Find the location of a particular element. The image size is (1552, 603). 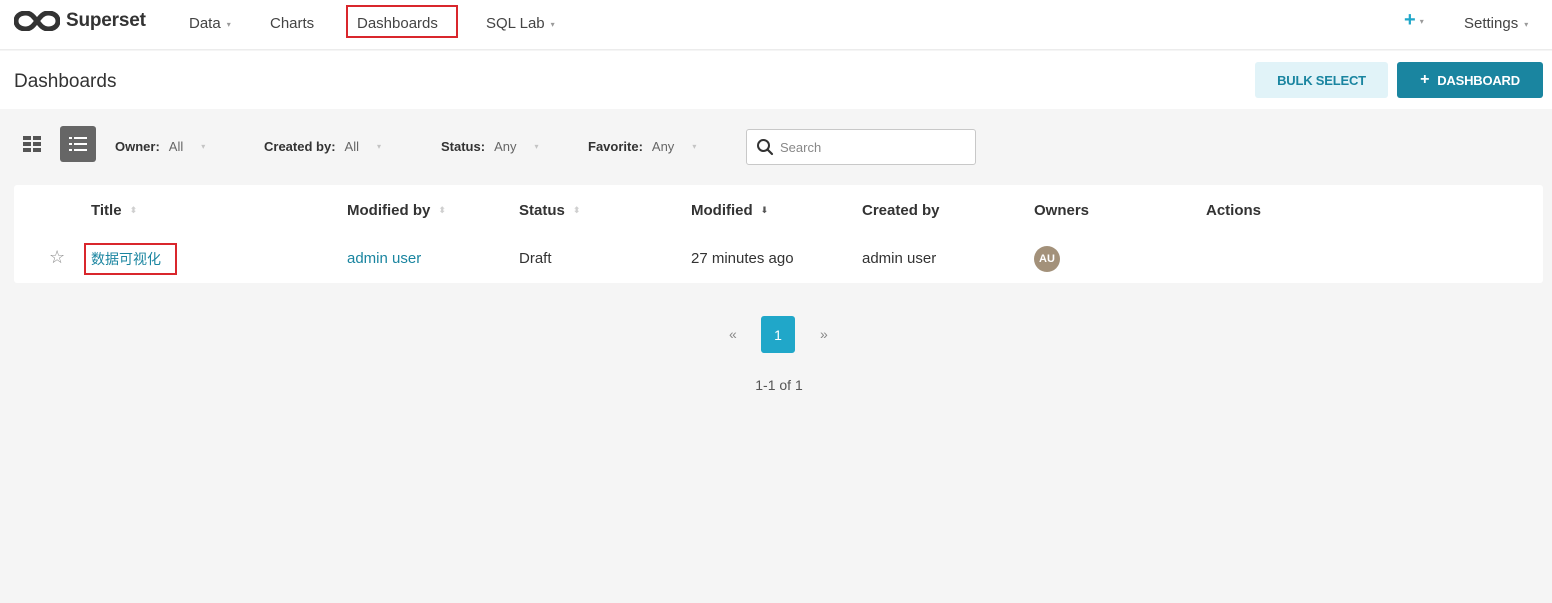

dashboard-title-link: 数据可视化 is located at coordinates (130, 259).